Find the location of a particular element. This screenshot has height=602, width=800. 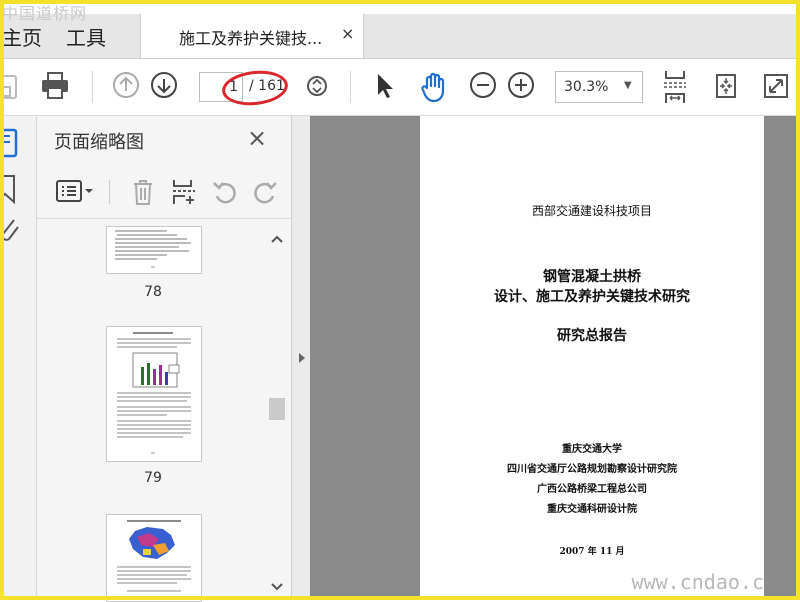

report-date: 2007 年 11 月 is located at coordinates (592, 552).